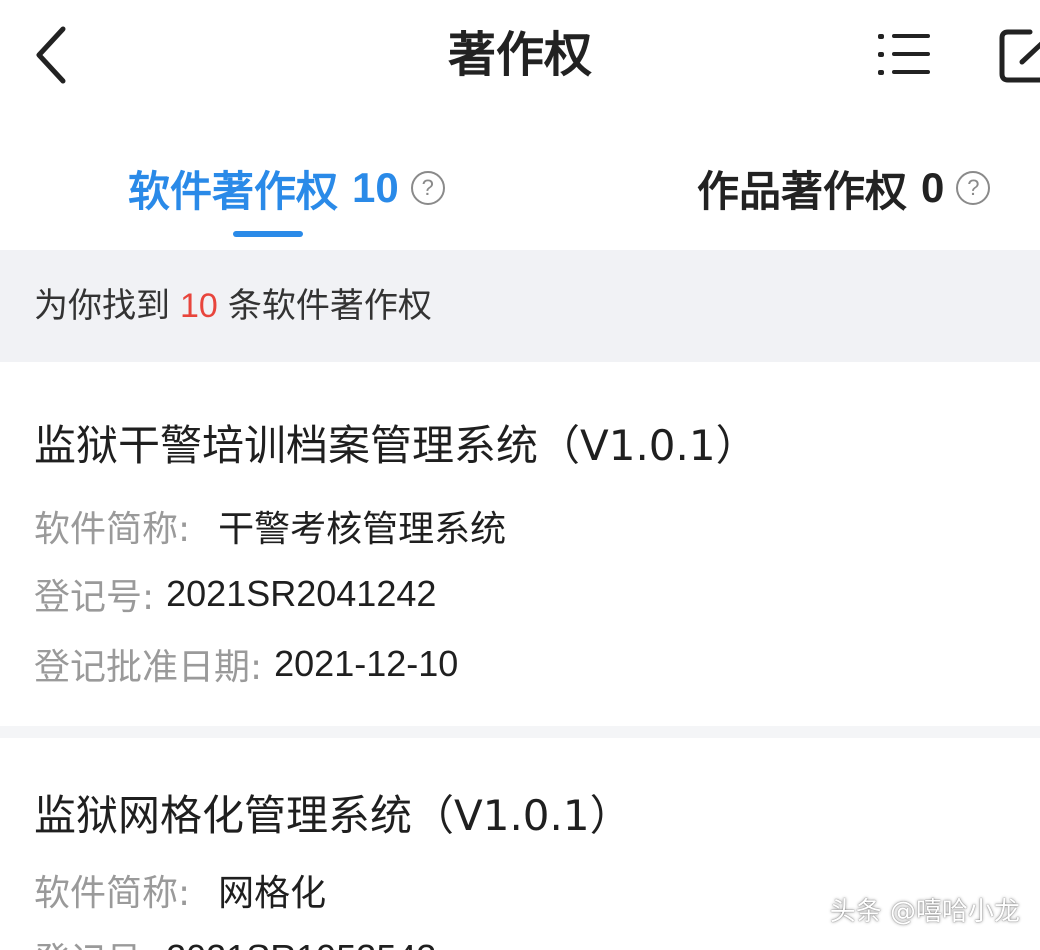 Image resolution: width=1040 pixels, height=950 pixels. What do you see at coordinates (924, 912) in the screenshot?
I see `watermark: 头条 @嘻哈小龙` at bounding box center [924, 912].